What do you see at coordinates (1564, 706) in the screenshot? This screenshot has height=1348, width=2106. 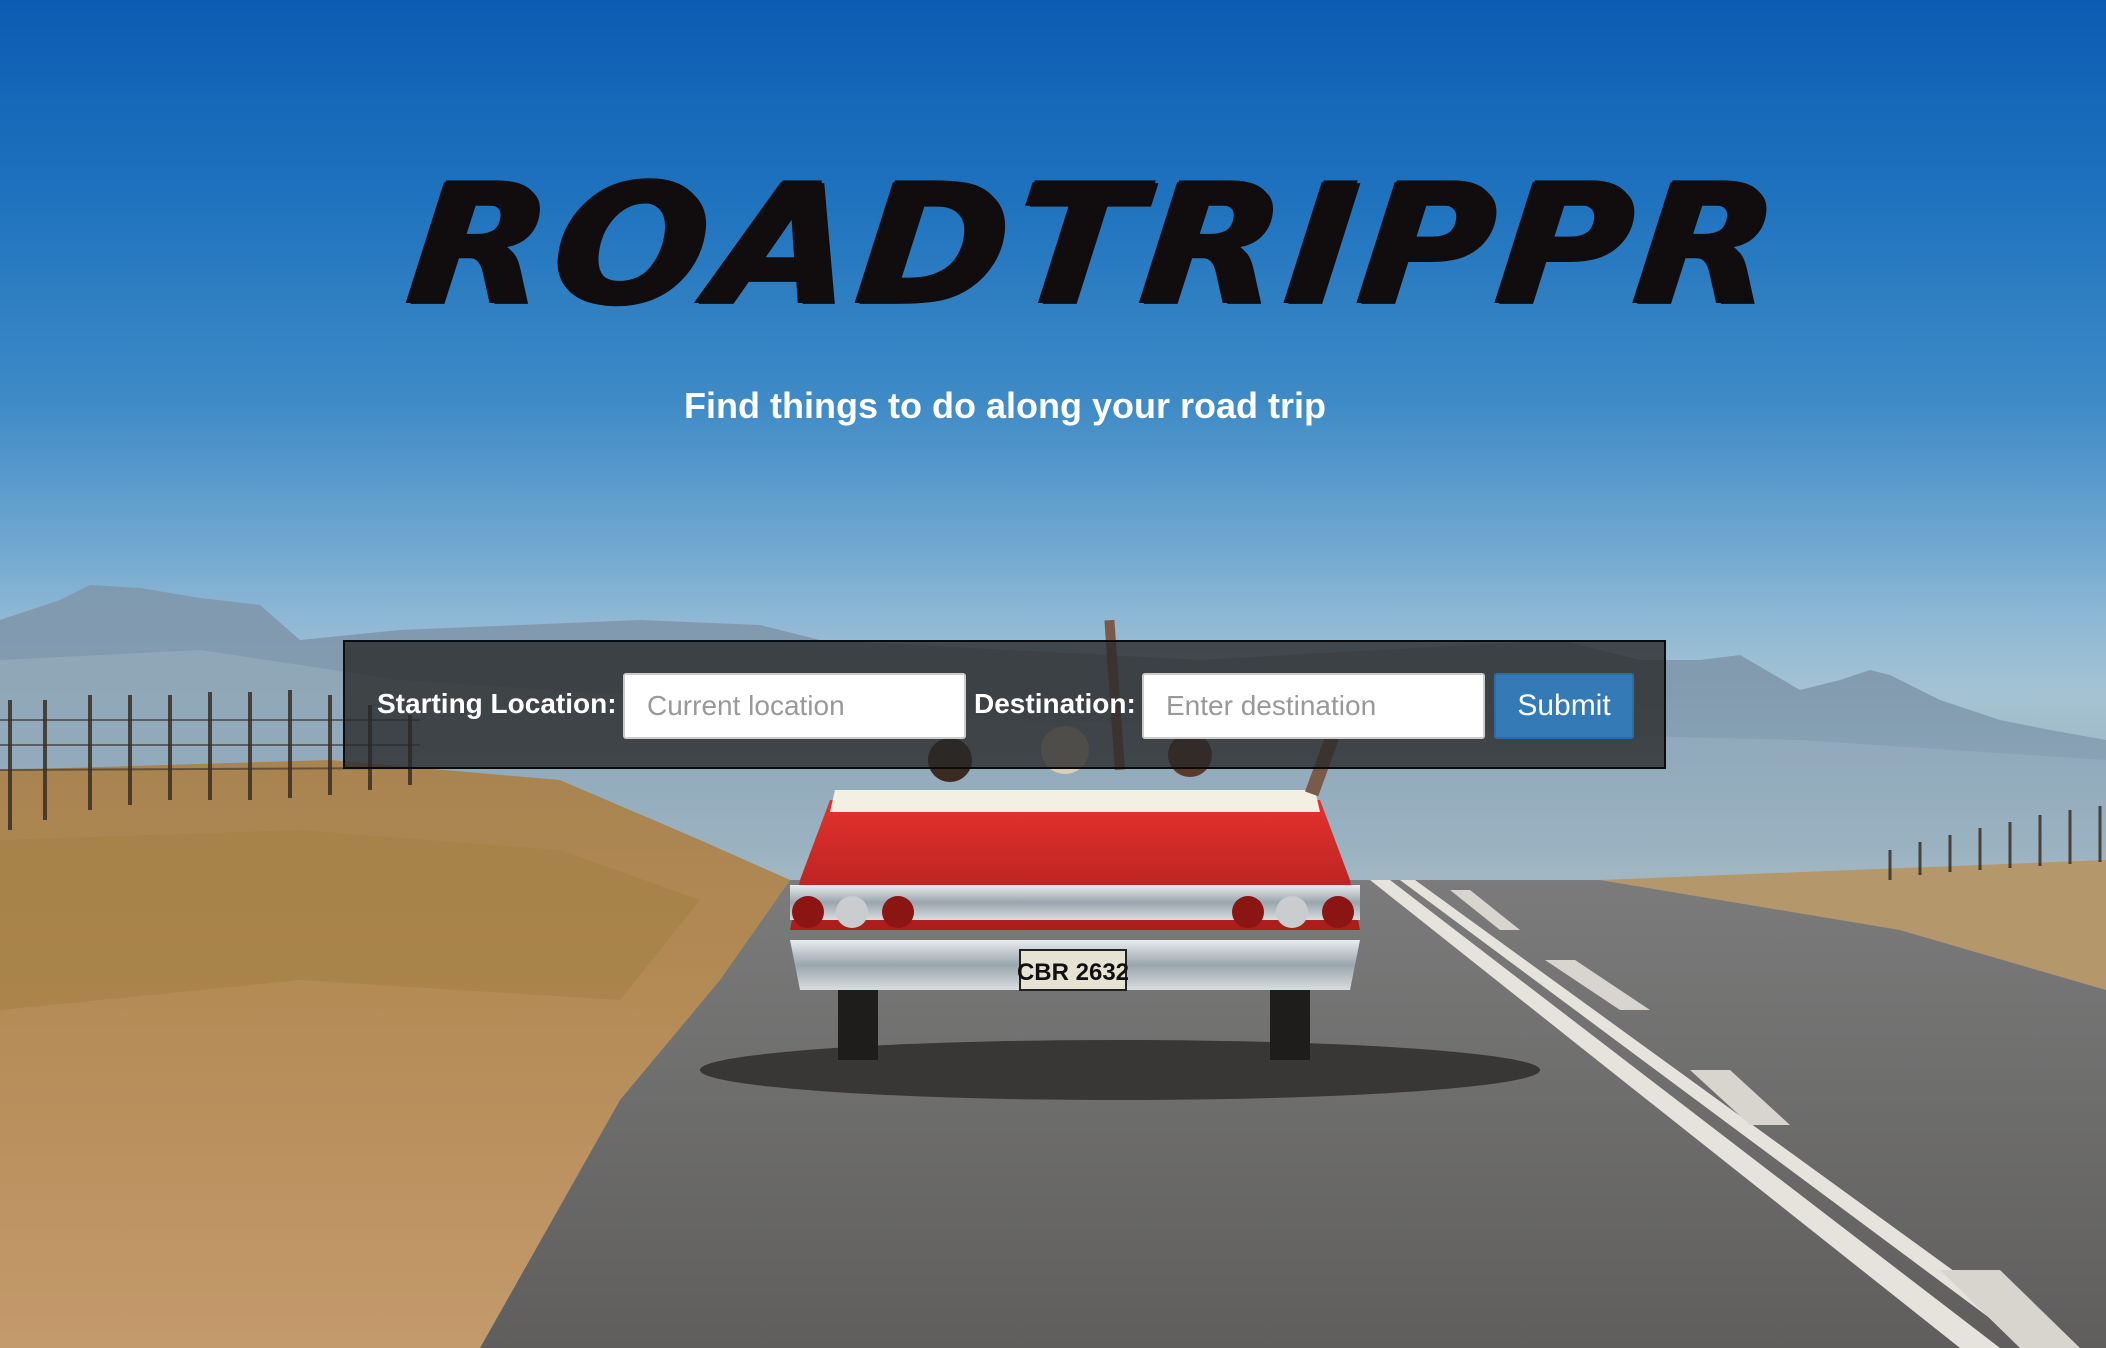 I see `submit-button: Submit` at bounding box center [1564, 706].